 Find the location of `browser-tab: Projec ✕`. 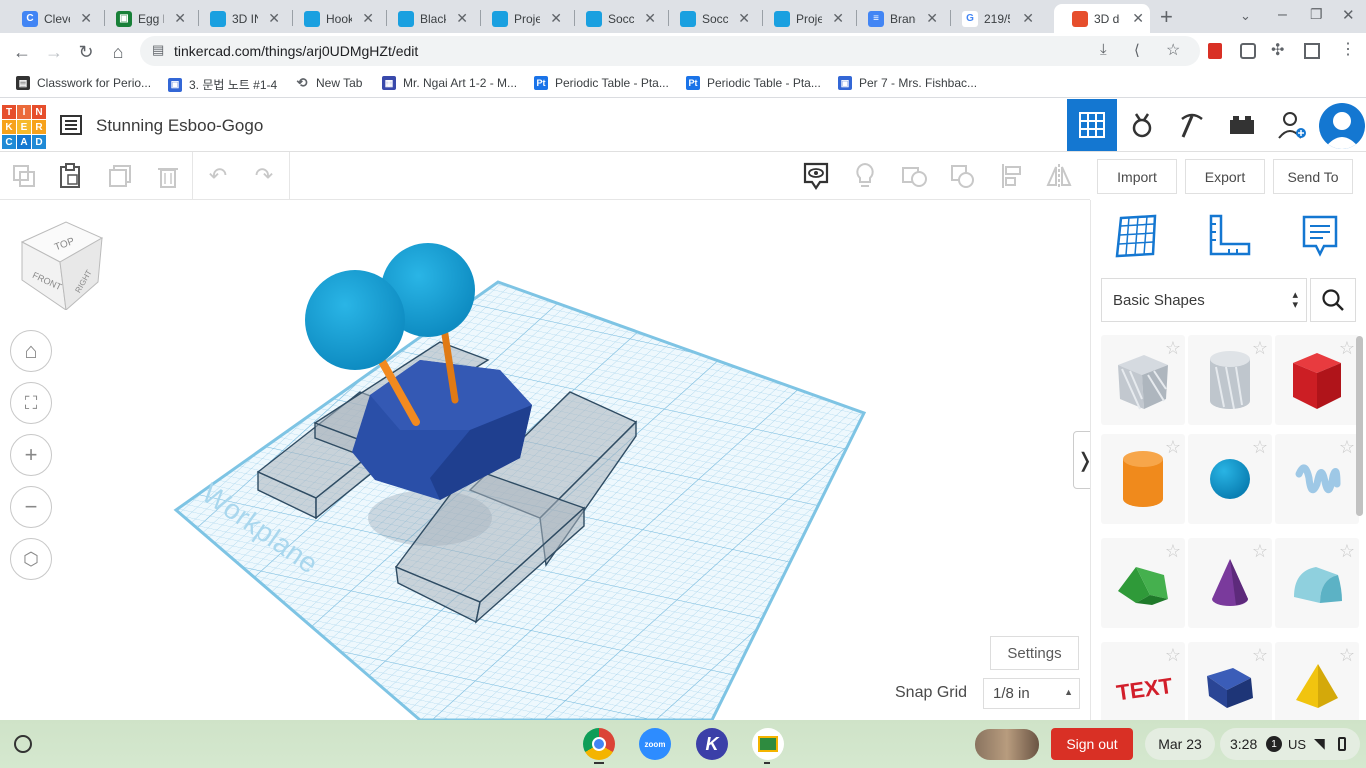

browser-tab: Projec ✕ is located at coordinates (803, 18).